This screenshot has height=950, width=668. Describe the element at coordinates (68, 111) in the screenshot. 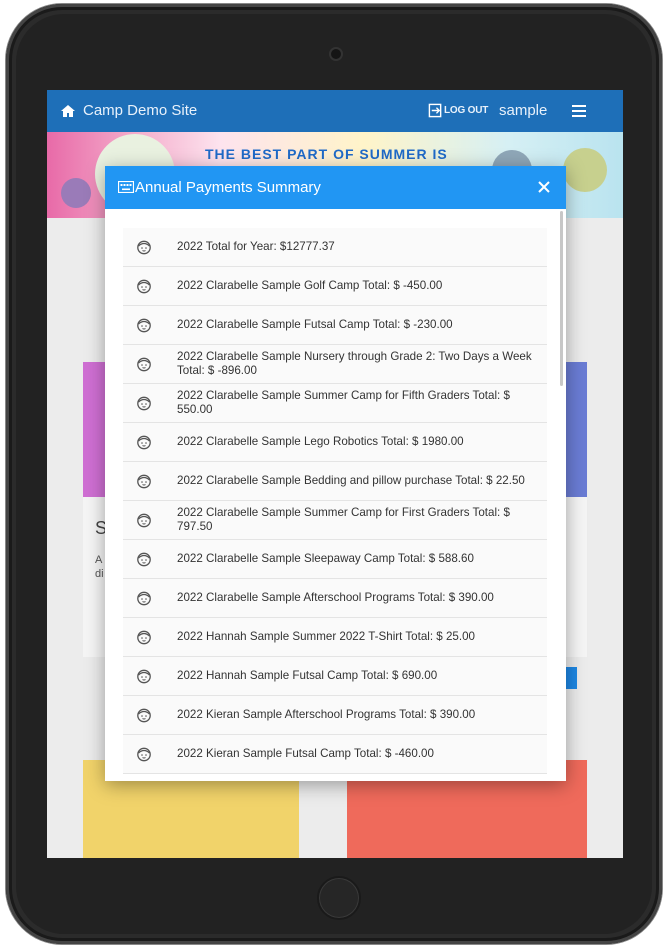

I see `home-icon` at that location.